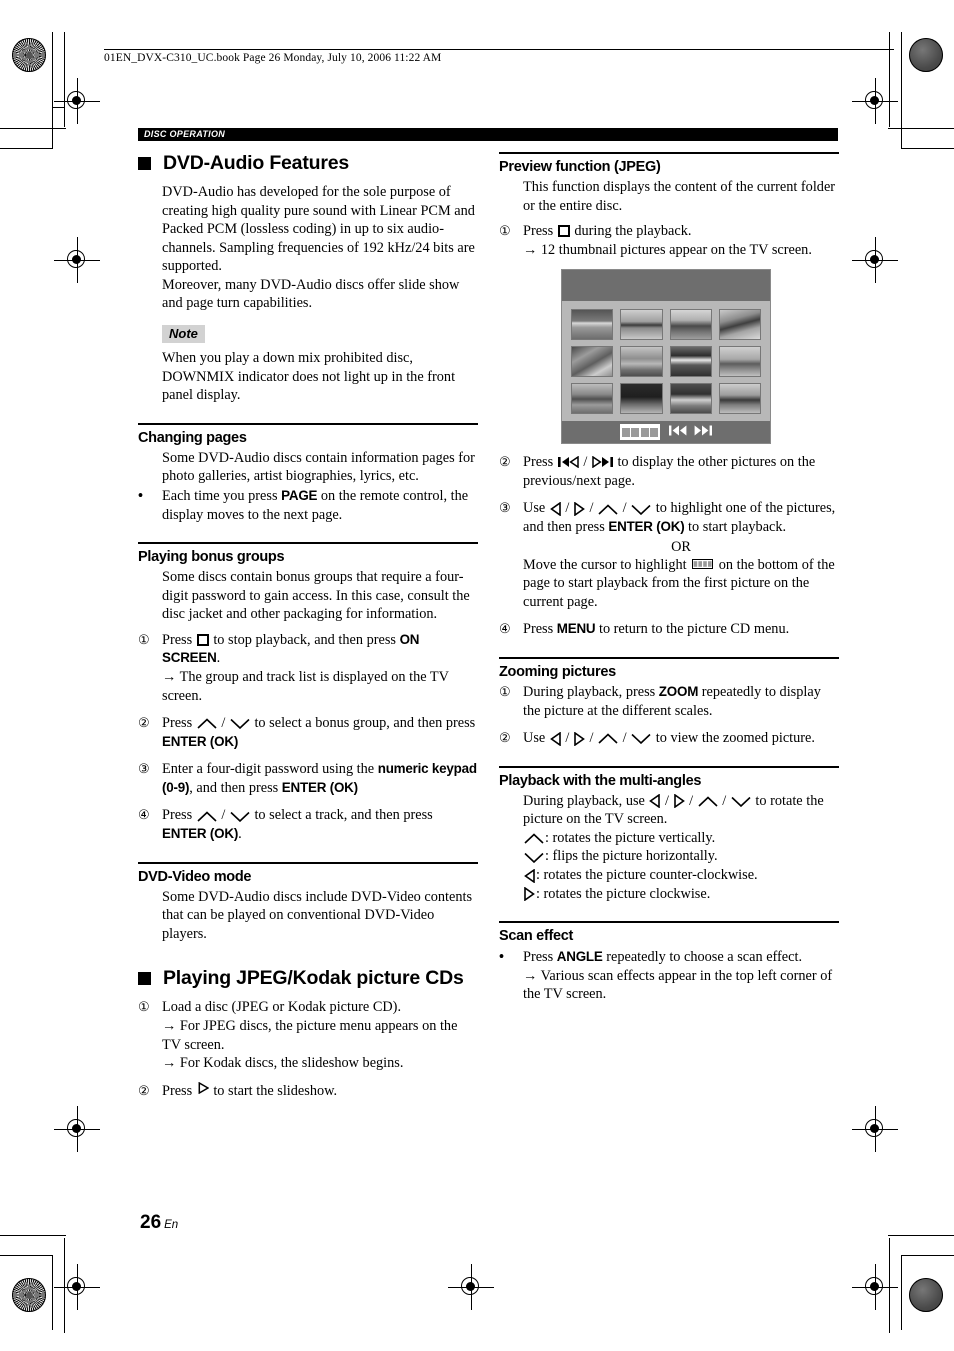  What do you see at coordinates (282, 1007) in the screenshot?
I see `step-text: Load a disc (JPEG or Kodak picture CD).` at bounding box center [282, 1007].